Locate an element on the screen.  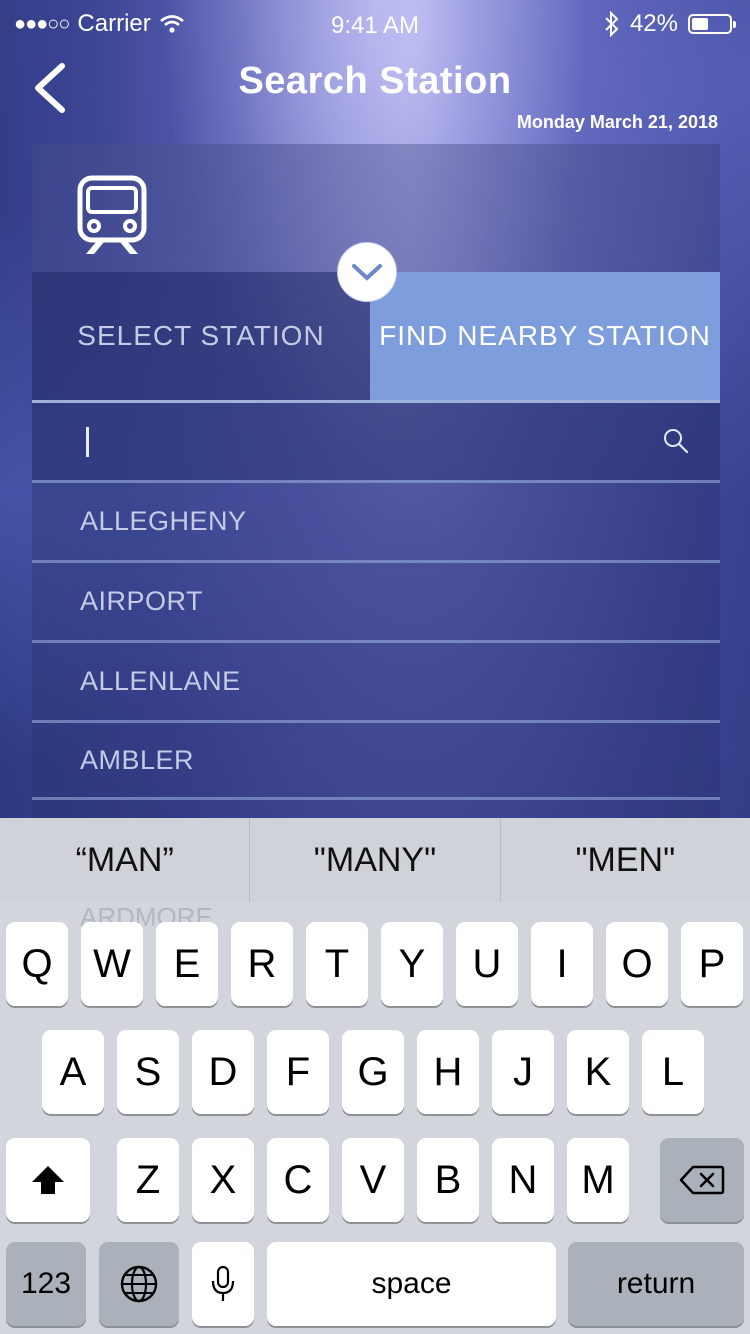
station-item: AMBLER is located at coordinates (376, 760).